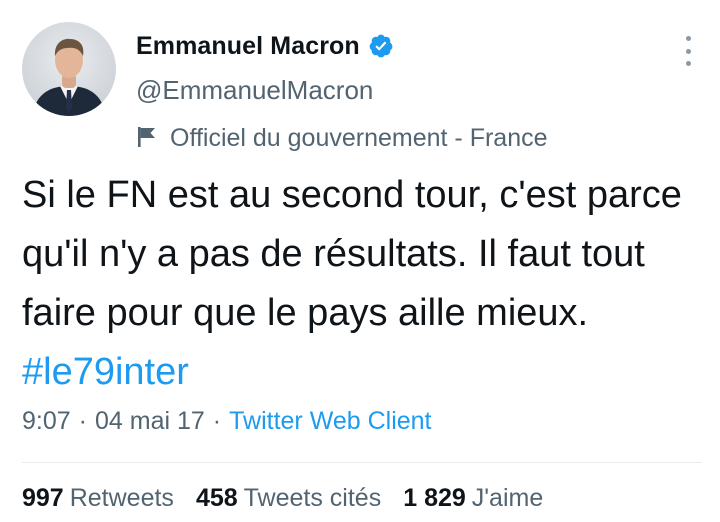  I want to click on quotes-stat: 458 Tweets cités, so click(288, 498).